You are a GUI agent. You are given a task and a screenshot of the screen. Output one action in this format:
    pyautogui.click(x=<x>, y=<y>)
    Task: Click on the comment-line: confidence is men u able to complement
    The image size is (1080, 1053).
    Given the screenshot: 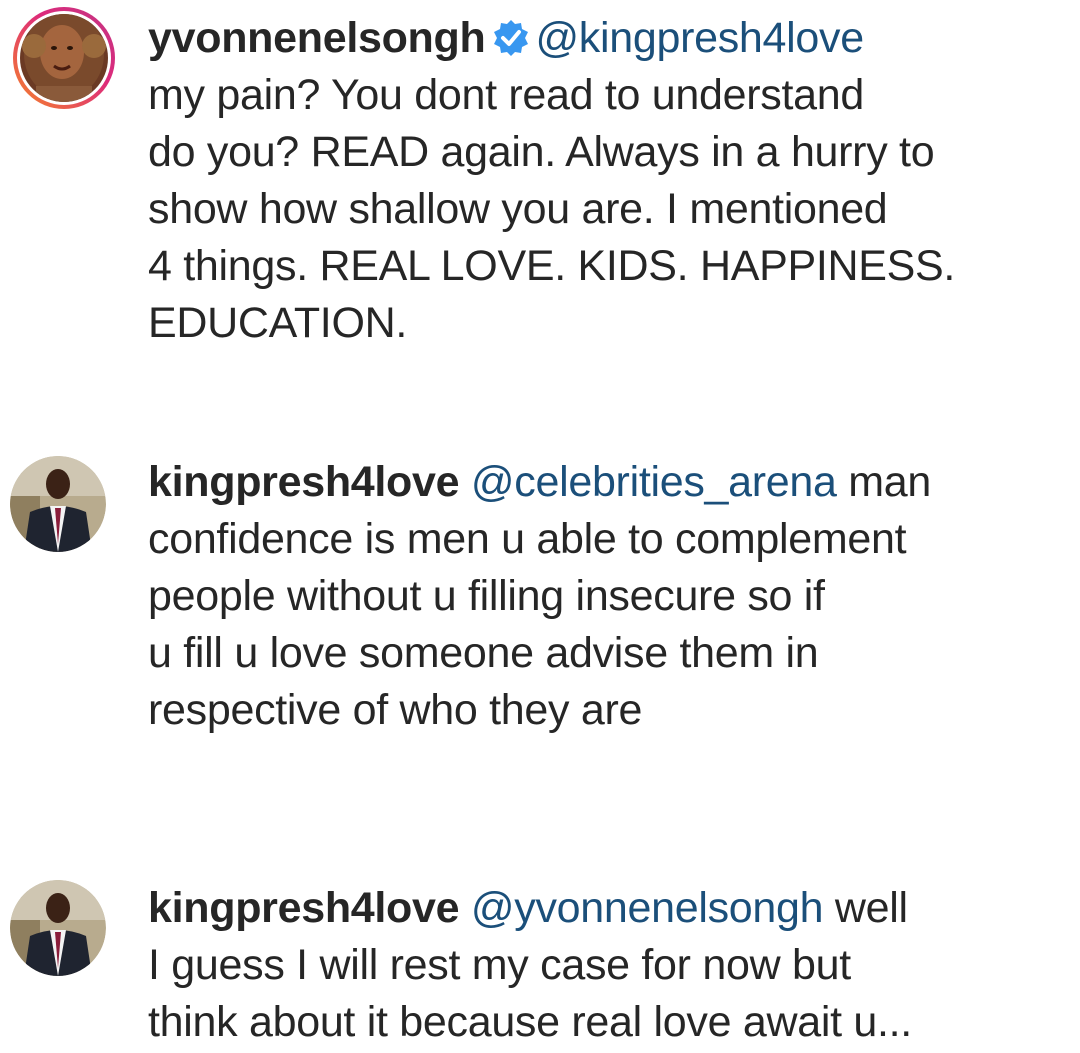 What is the action you would take?
    pyautogui.click(x=527, y=539)
    